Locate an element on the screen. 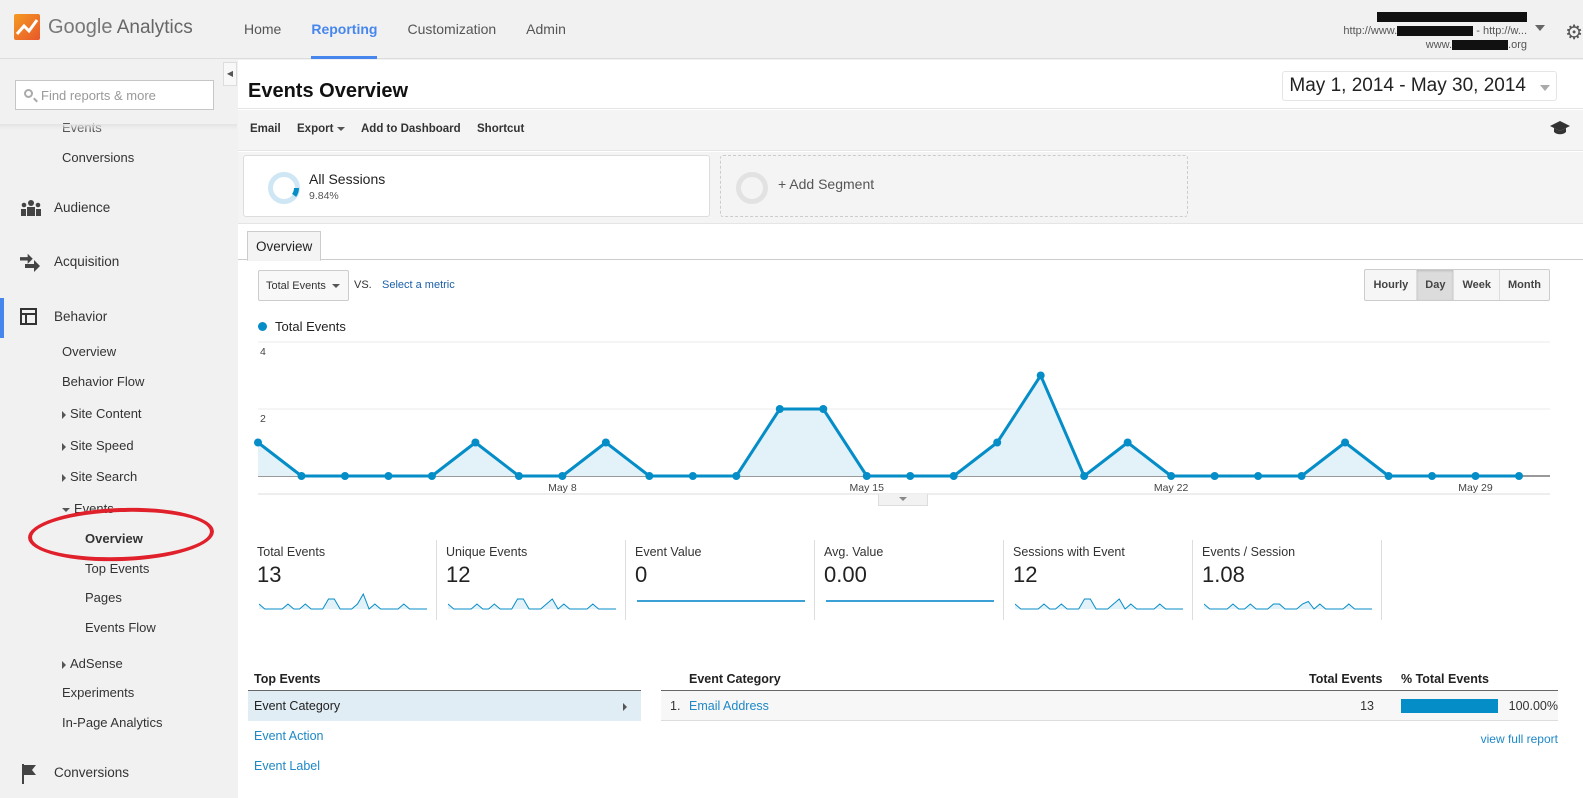 This screenshot has width=1583, height=798. metric-select: Total Events is located at coordinates (303, 285).